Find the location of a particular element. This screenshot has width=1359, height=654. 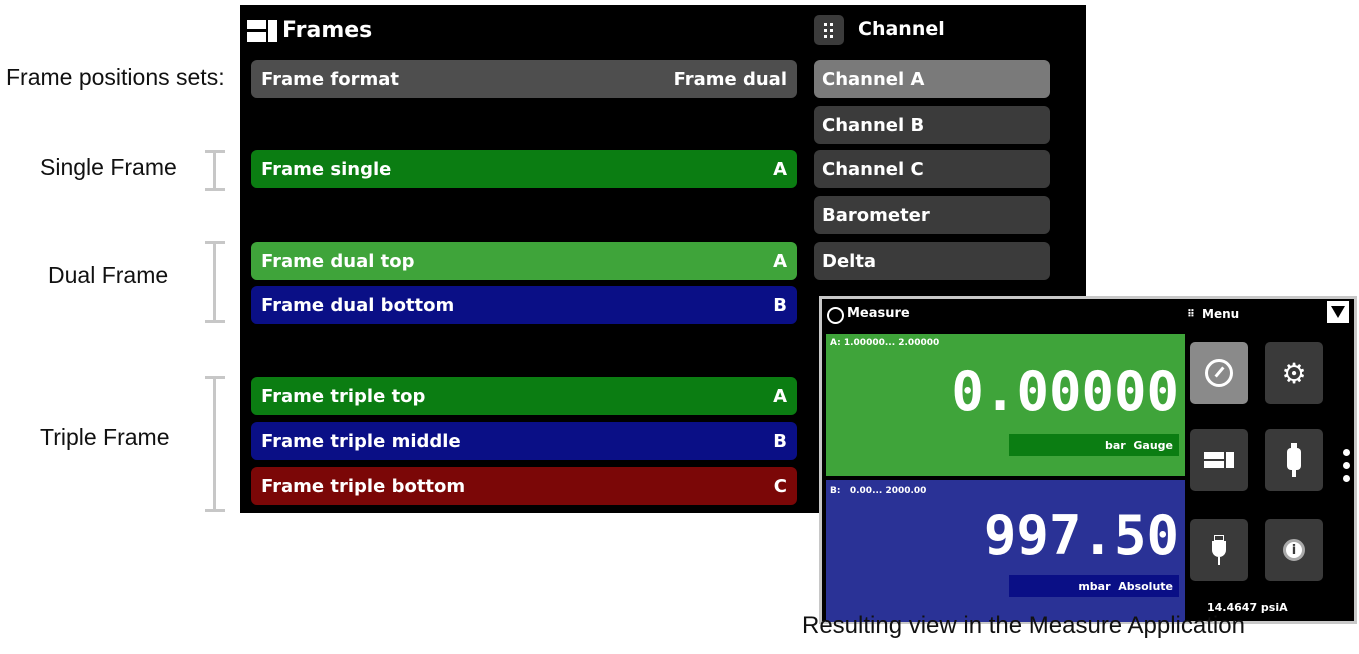

frame-dual-top-row: Frame dual top A is located at coordinates (524, 261).